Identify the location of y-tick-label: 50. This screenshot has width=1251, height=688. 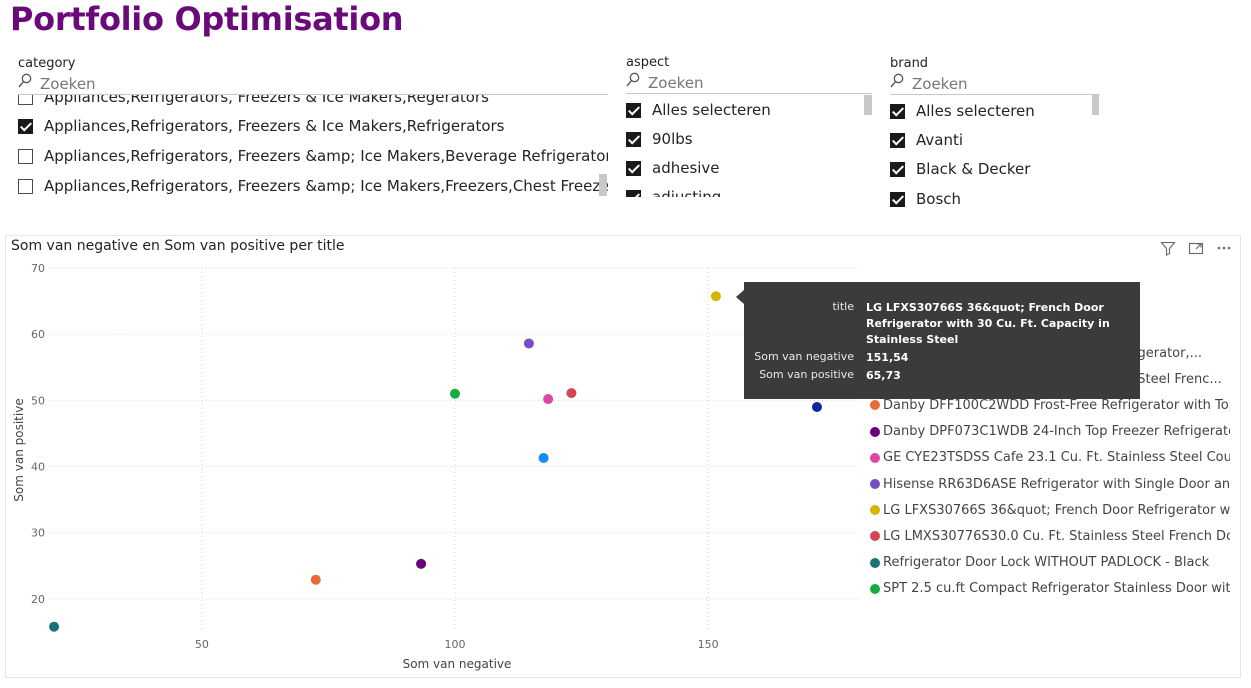
(38, 400).